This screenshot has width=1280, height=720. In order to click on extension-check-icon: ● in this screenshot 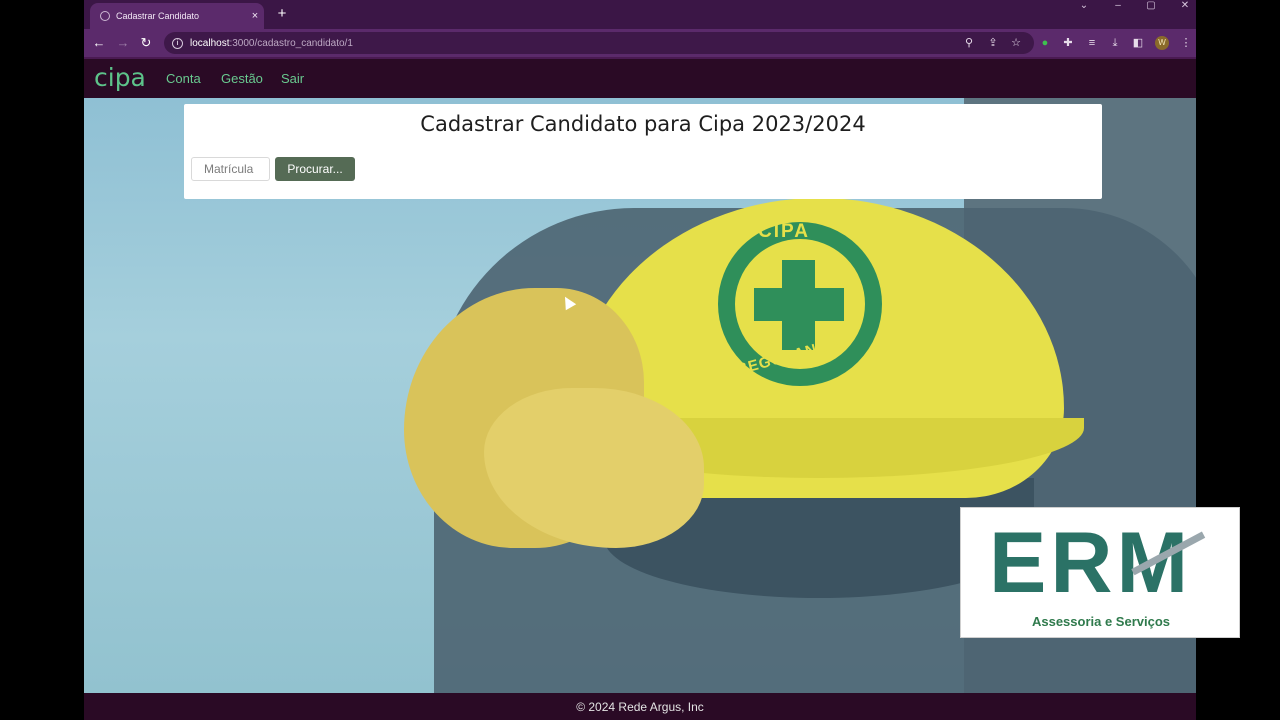, I will do `click(1045, 43)`.